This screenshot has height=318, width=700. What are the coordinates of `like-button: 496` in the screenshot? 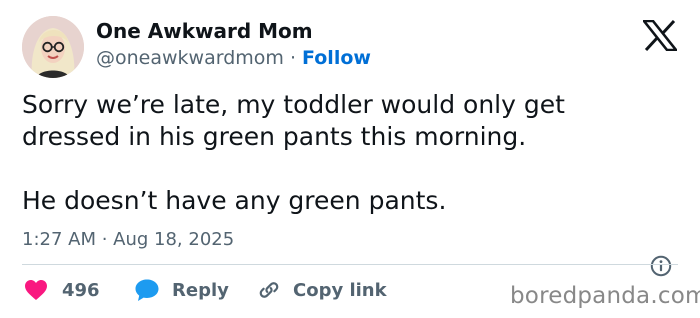 It's located at (62, 290).